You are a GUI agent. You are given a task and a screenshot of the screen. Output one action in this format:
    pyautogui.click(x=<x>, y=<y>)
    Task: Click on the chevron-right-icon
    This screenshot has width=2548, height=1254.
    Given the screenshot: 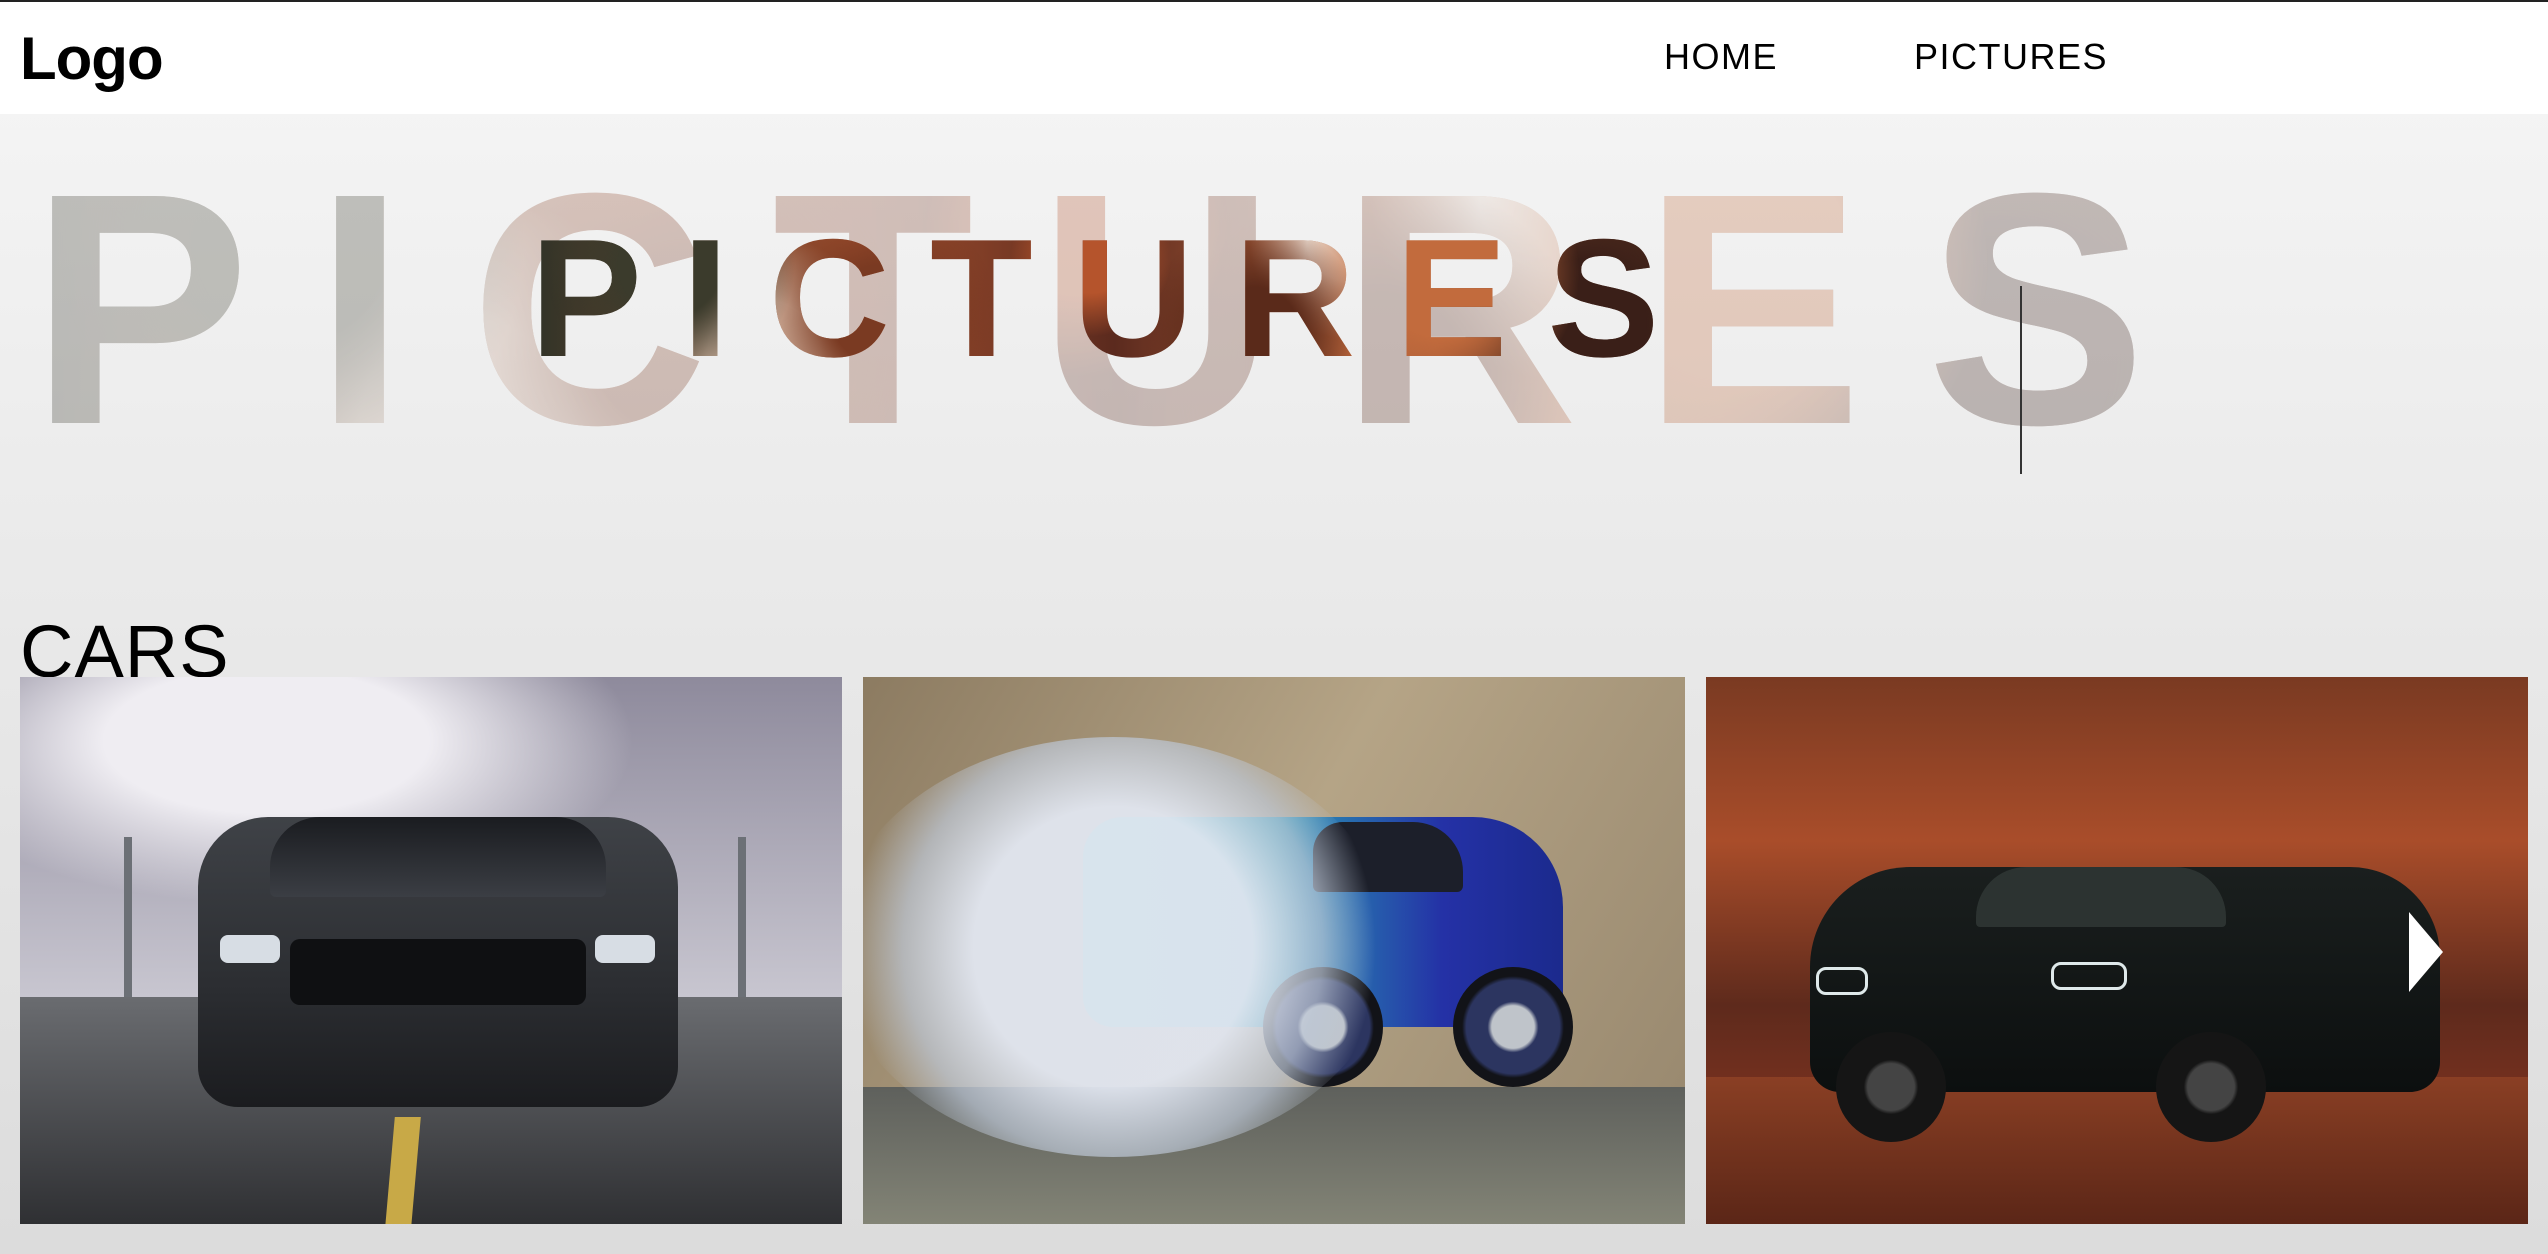 What is the action you would take?
    pyautogui.click(x=2426, y=952)
    